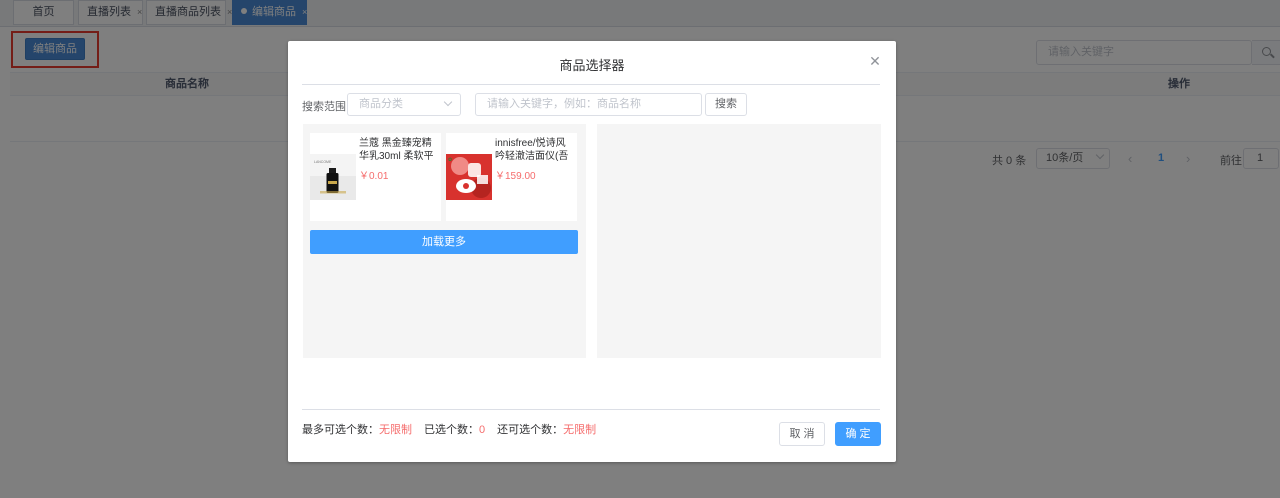 Image resolution: width=1280 pixels, height=498 pixels. What do you see at coordinates (739, 241) in the screenshot?
I see `selected-goods-panel` at bounding box center [739, 241].